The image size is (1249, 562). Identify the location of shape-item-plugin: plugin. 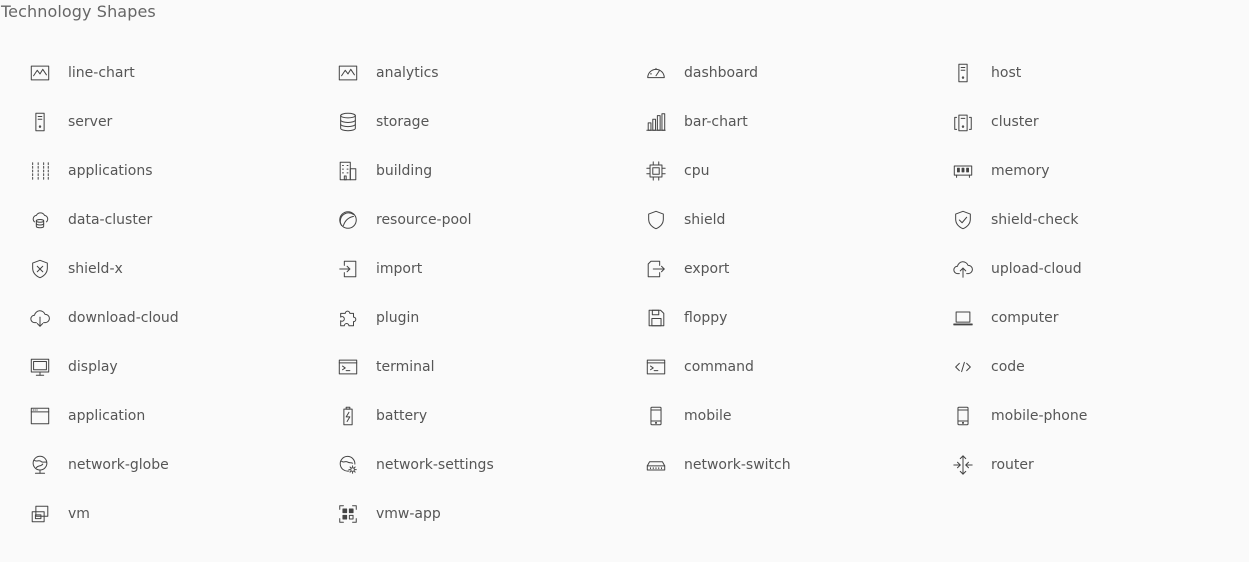
(490, 317).